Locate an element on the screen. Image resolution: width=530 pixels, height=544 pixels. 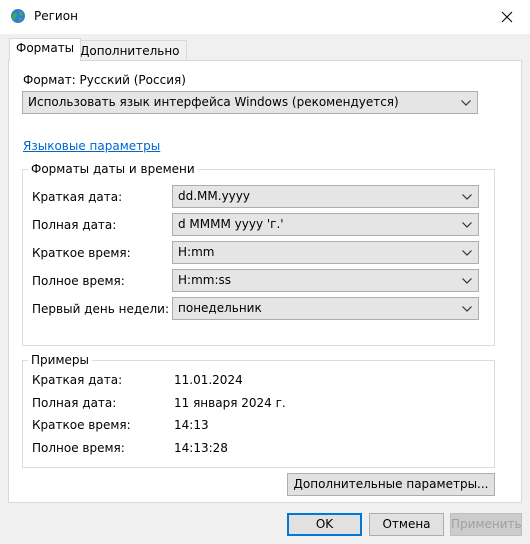
example-long-time-label: Полное время: is located at coordinates (78, 448).